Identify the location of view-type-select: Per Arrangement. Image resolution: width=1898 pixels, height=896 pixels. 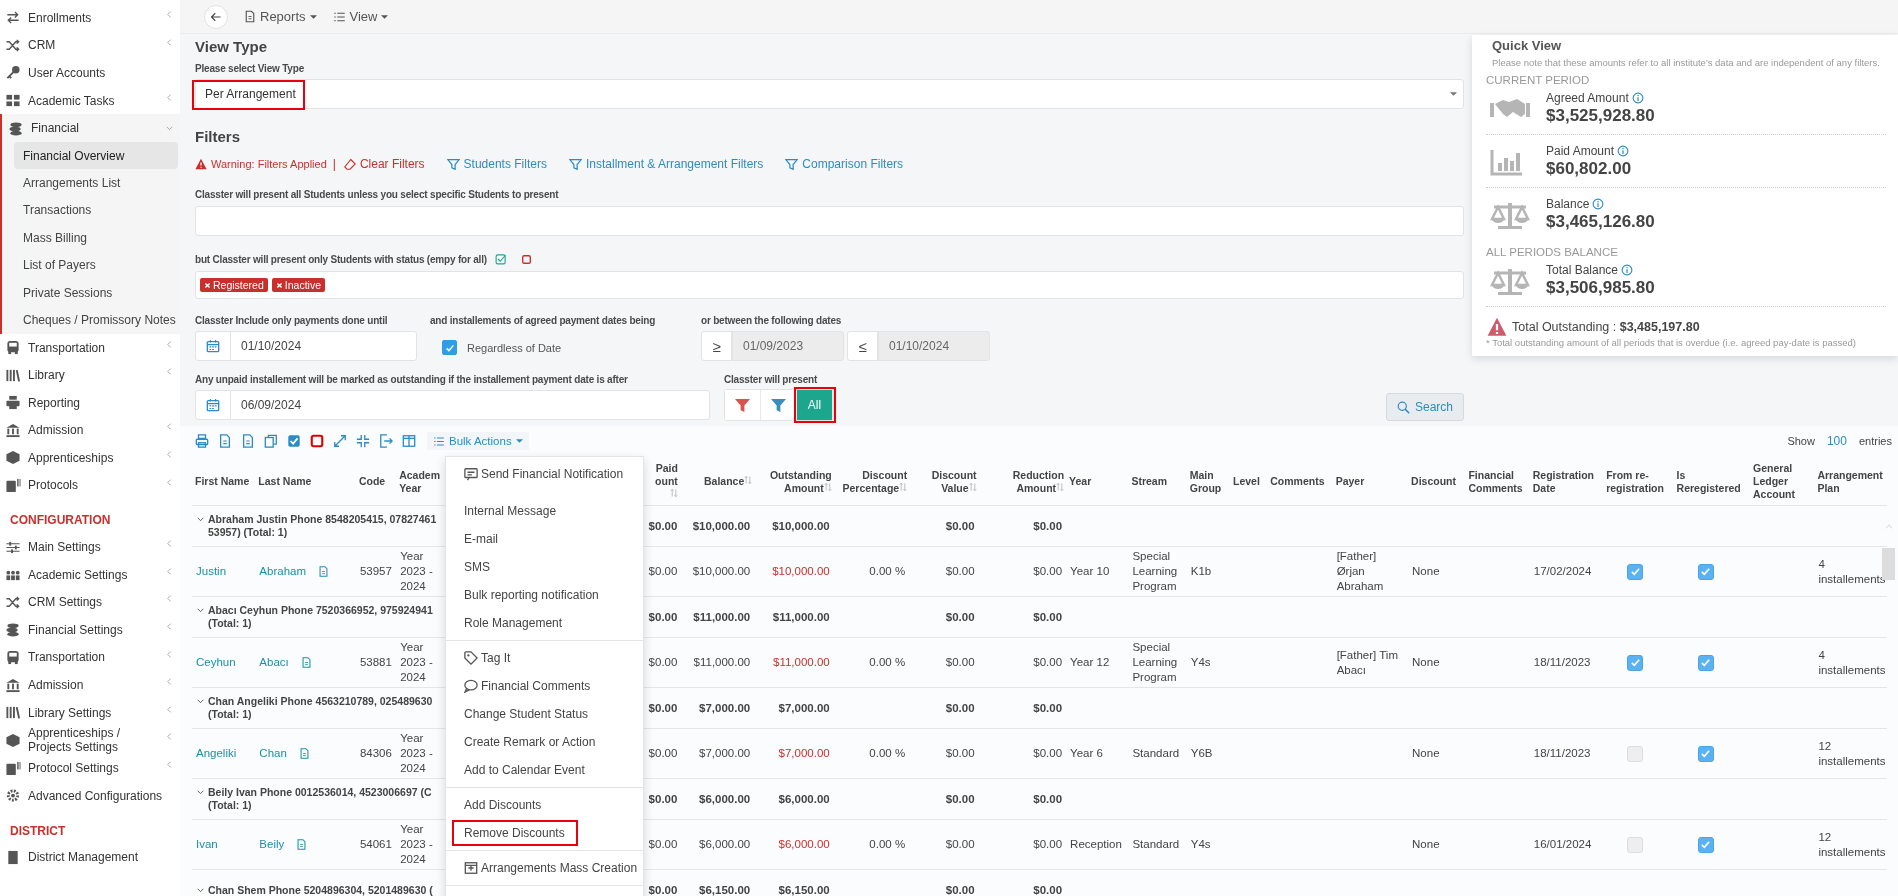
(829, 94).